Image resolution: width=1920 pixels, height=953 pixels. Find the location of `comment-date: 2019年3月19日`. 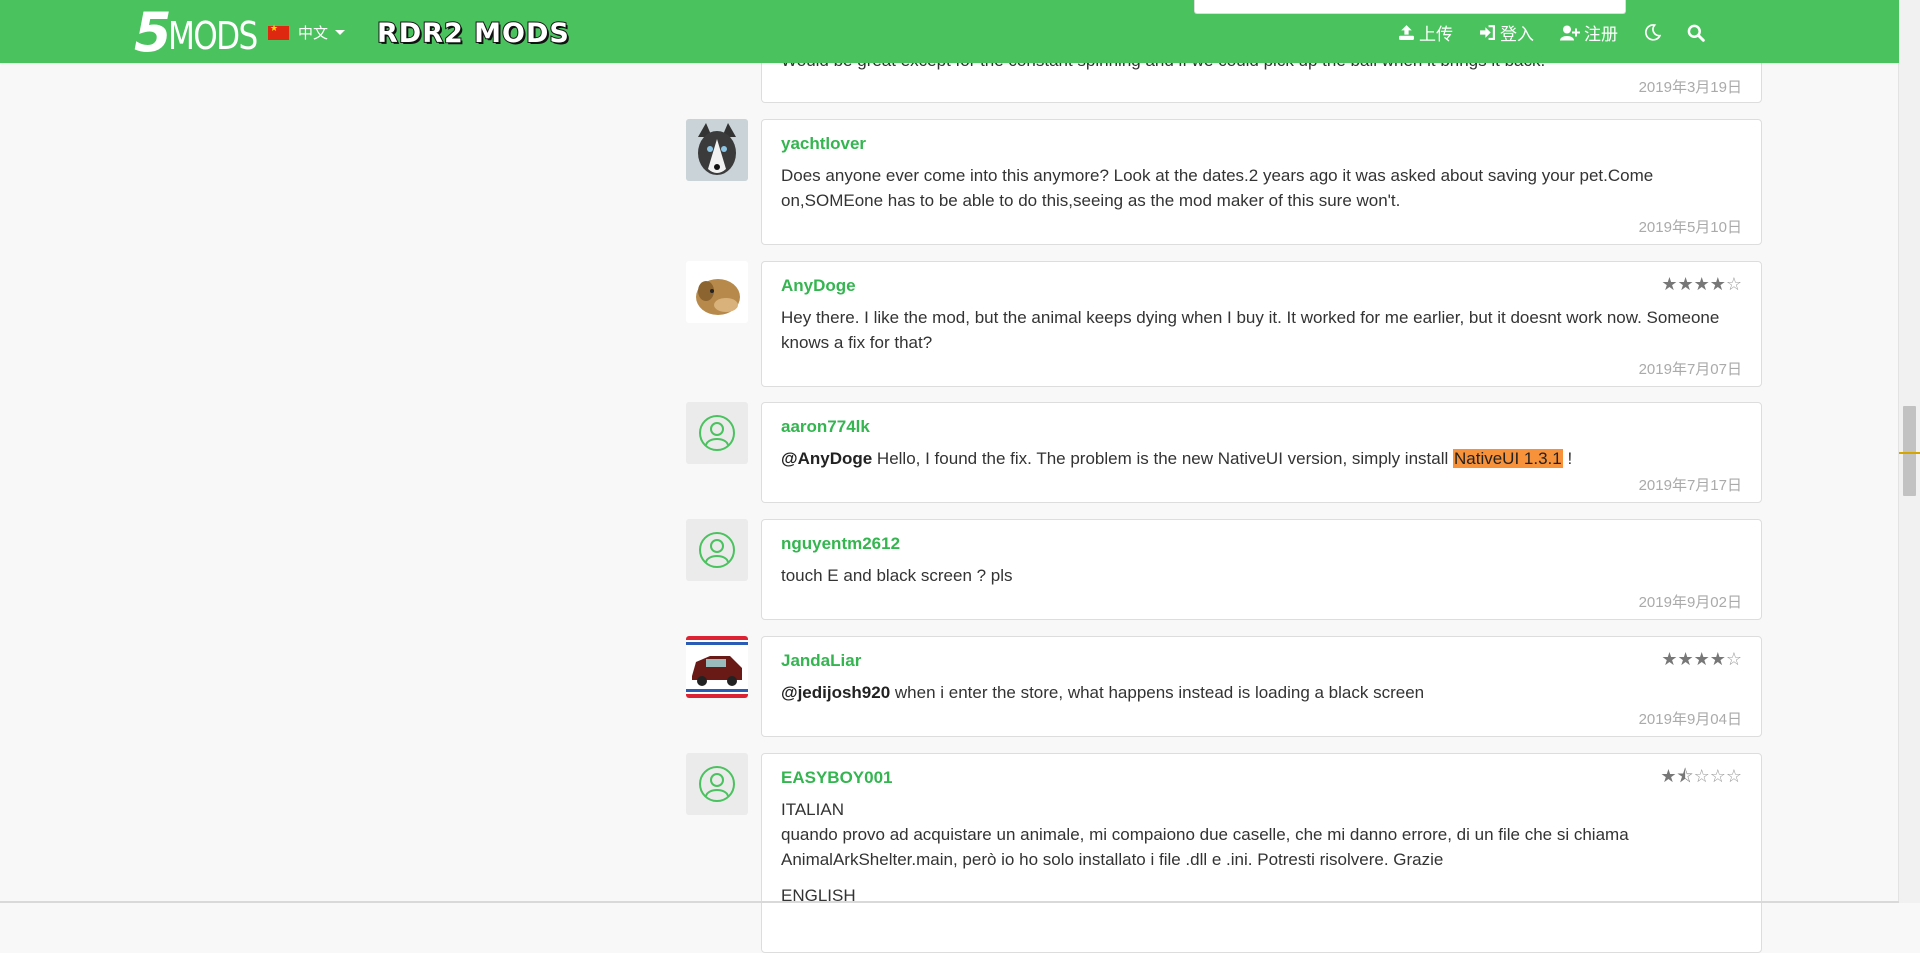

comment-date: 2019年3月19日 is located at coordinates (1690, 87).